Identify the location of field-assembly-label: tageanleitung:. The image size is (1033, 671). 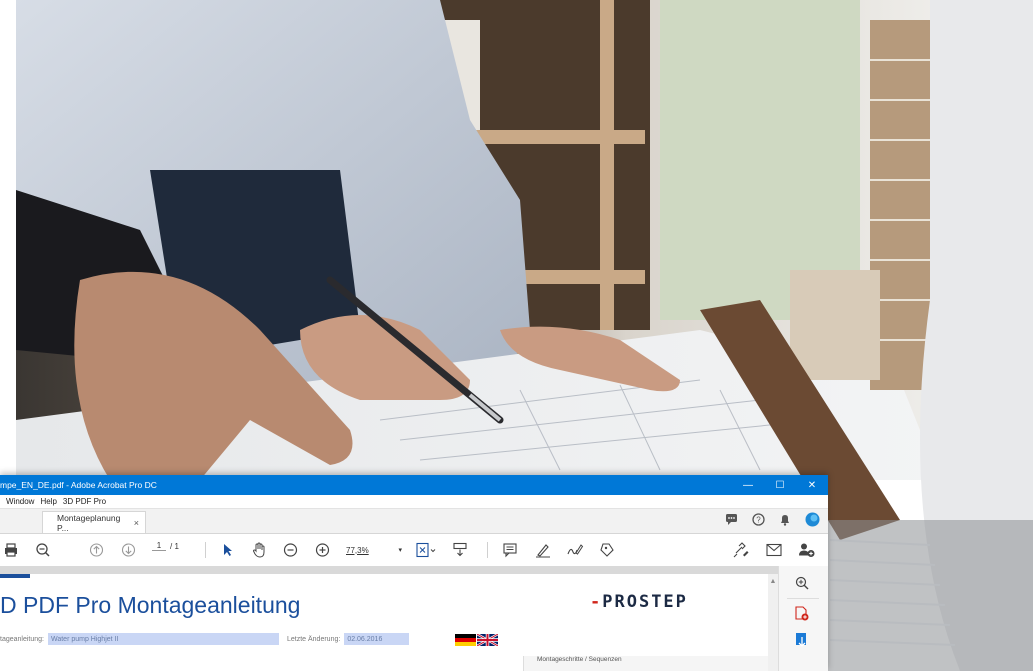
(22, 639).